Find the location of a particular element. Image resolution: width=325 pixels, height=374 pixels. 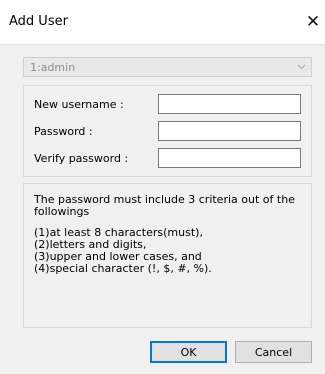

requirement-3: (3)upper and lower cases, and is located at coordinates (118, 256).